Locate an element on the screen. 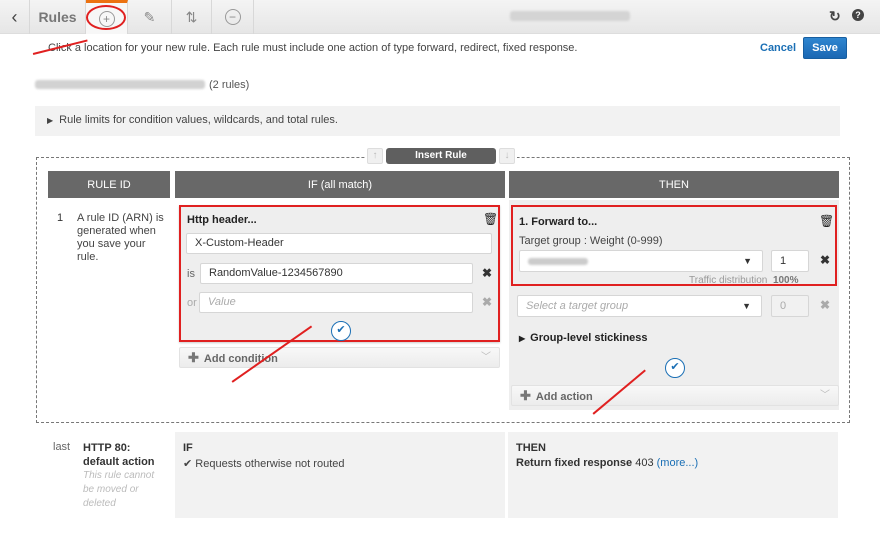  save-button: Save is located at coordinates (825, 48).